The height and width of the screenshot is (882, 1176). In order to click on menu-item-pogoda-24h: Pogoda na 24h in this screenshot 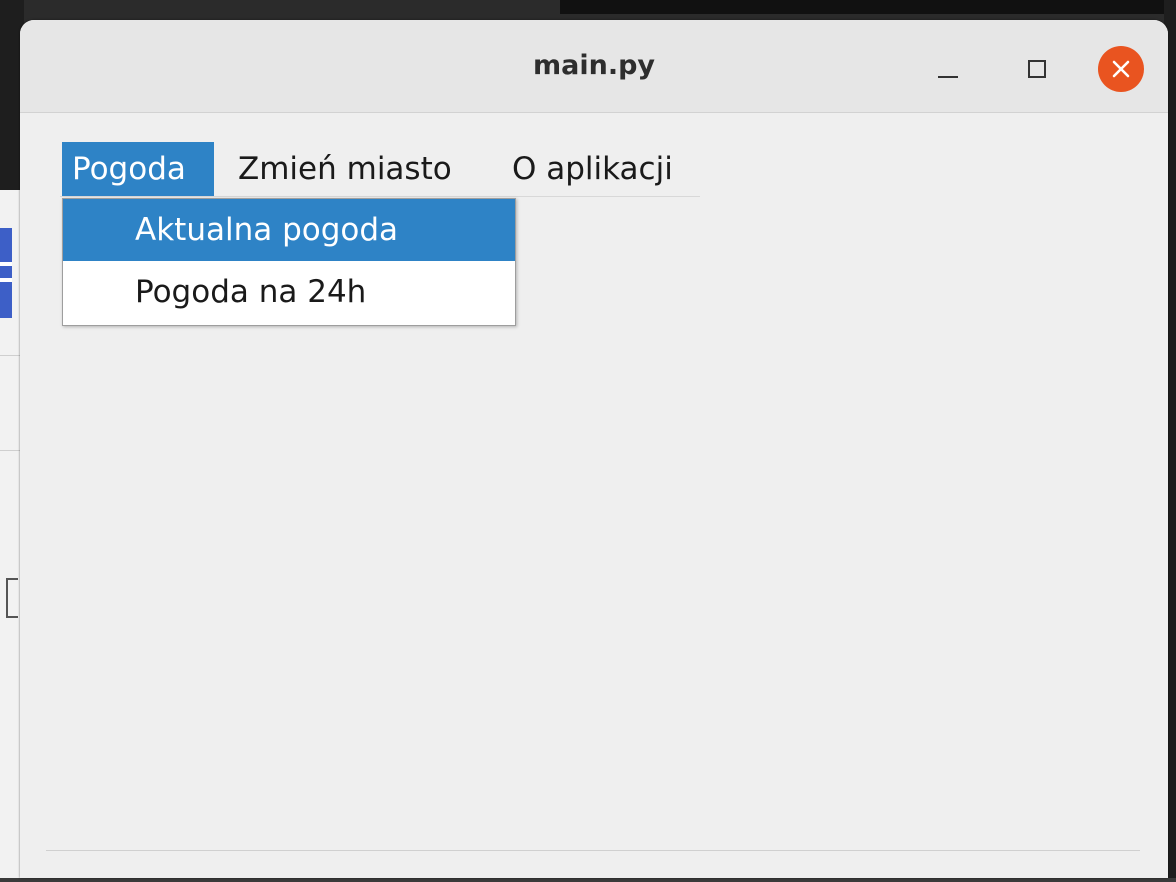, I will do `click(289, 292)`.